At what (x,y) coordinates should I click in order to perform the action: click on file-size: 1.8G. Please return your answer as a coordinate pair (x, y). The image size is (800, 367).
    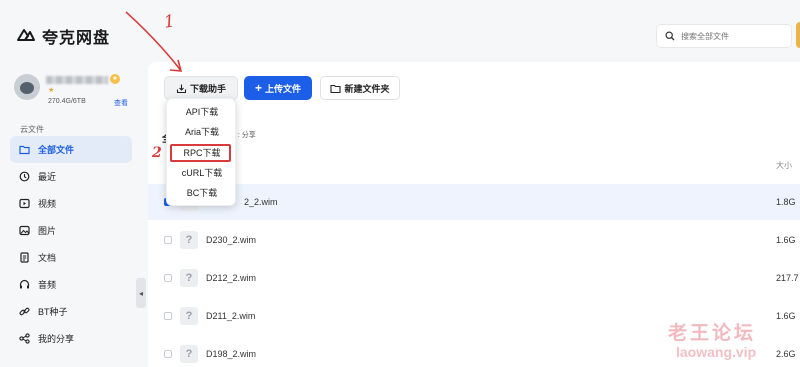
    Looking at the image, I should click on (786, 202).